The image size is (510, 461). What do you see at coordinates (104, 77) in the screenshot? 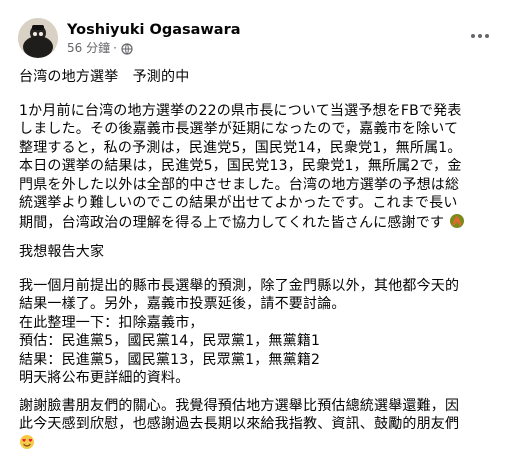
I see `post-title: 台湾の地方選挙 予測的中` at bounding box center [104, 77].